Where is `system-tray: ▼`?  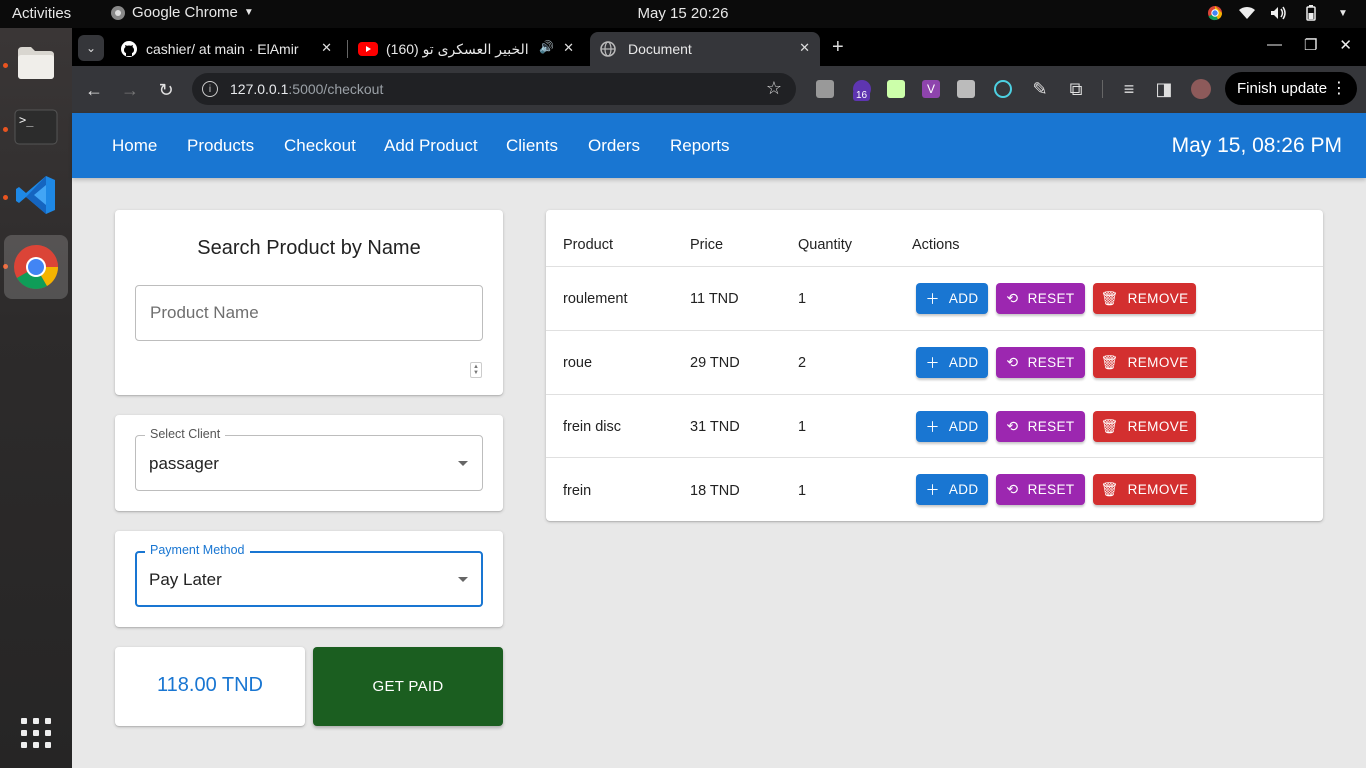
system-tray: ▼ is located at coordinates (1279, 13).